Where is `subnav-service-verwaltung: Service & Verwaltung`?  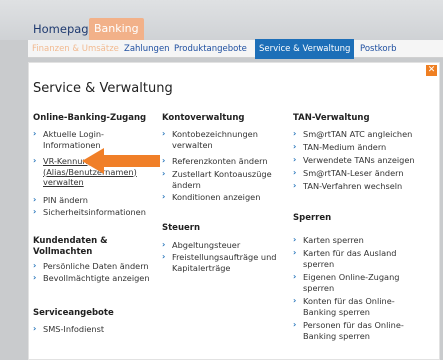
subnav-service-verwaltung: Service & Verwaltung is located at coordinates (305, 49).